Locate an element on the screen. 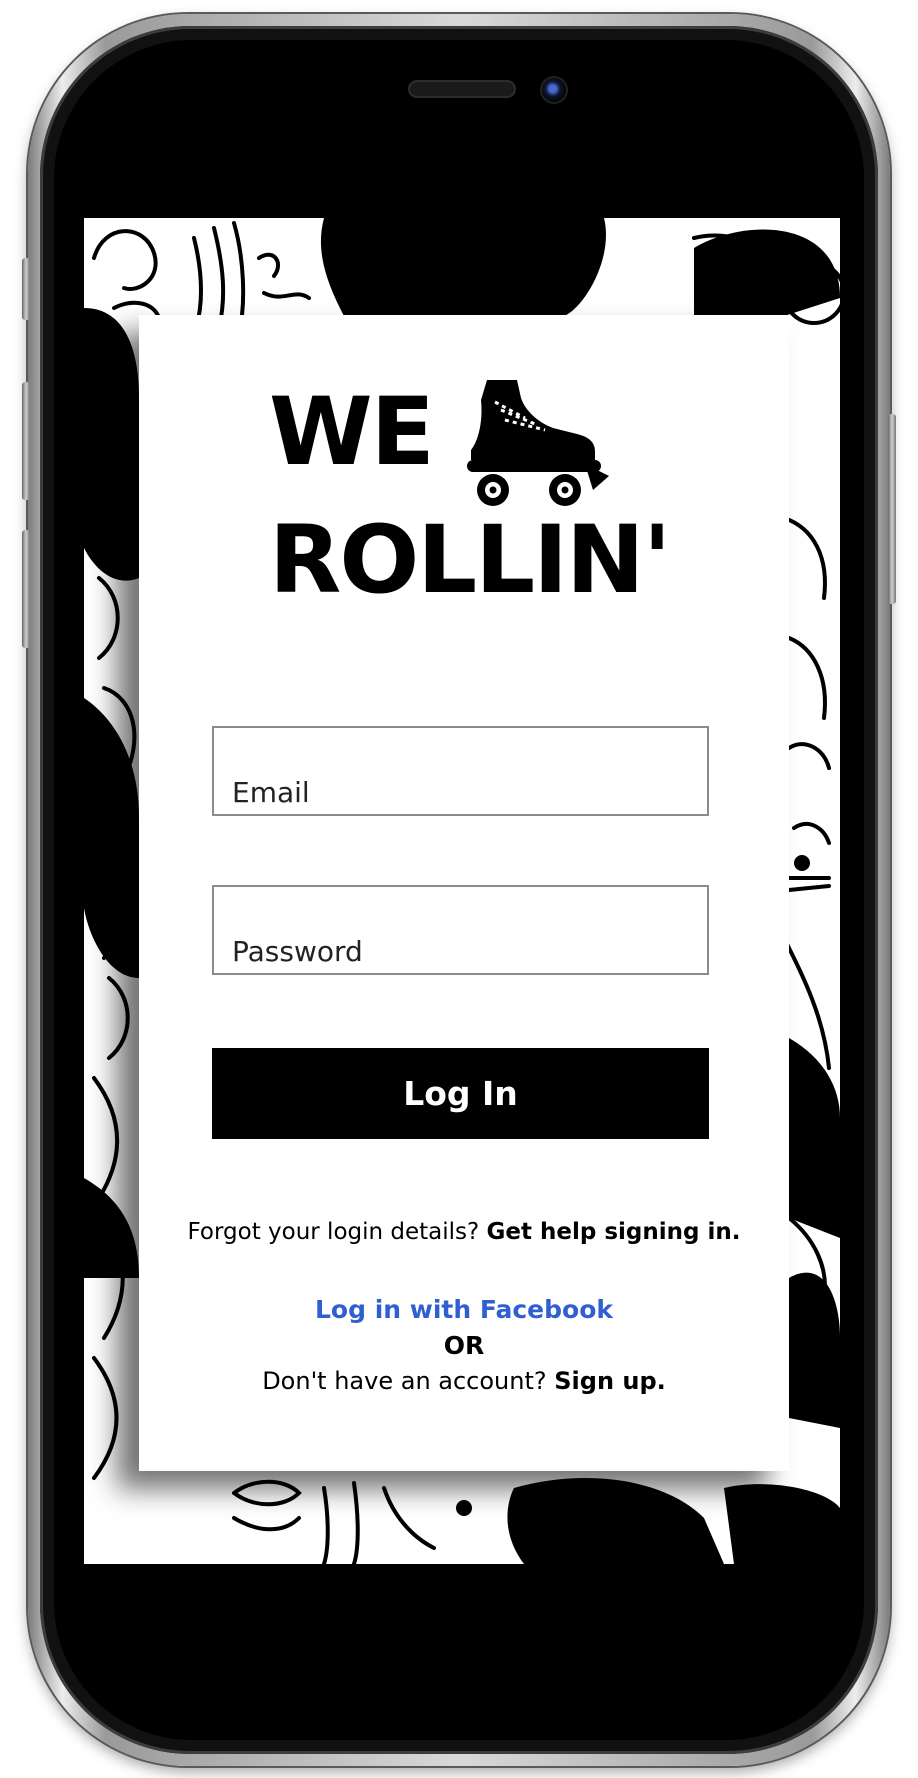 The image size is (918, 1778). signup-row: Don't have an account? Sign up. is located at coordinates (464, 1381).